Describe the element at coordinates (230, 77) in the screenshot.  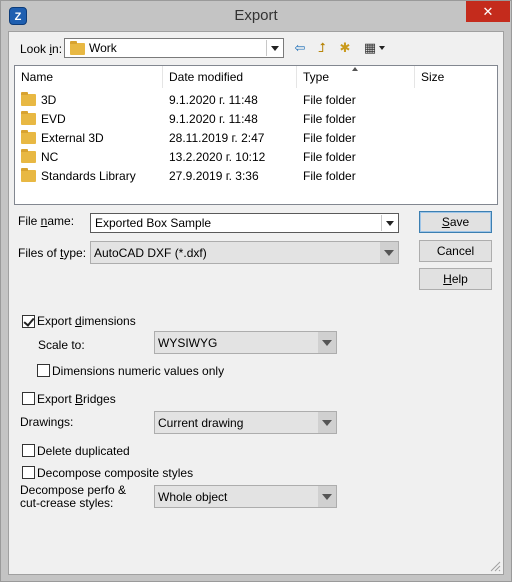
I see `column-header-date: Date modified` at that location.